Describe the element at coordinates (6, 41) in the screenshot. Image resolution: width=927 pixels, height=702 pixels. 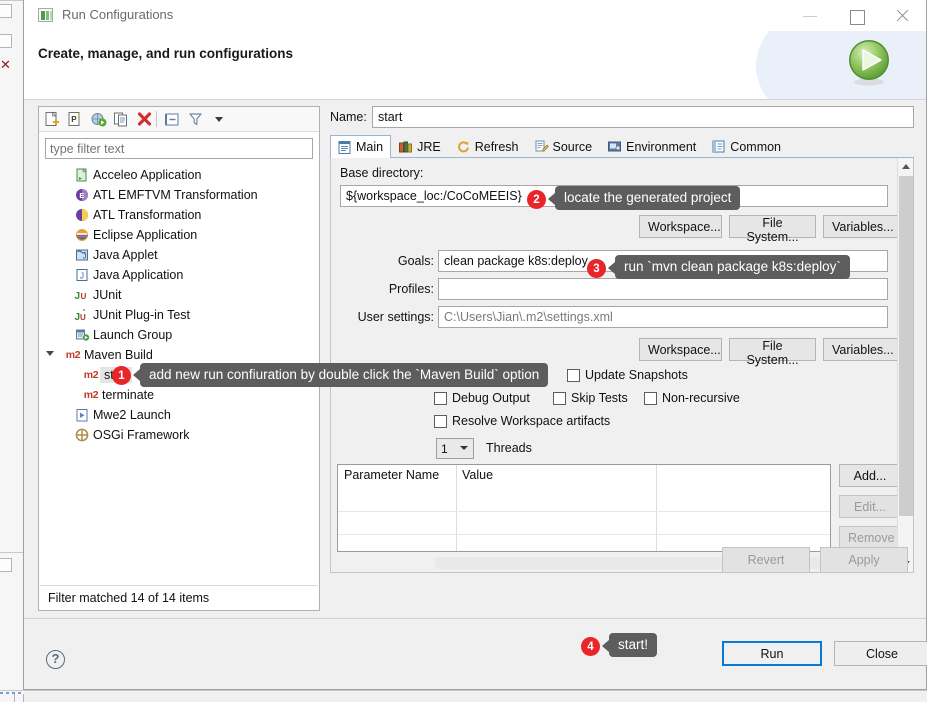
I see `bg-toolbar-item` at that location.